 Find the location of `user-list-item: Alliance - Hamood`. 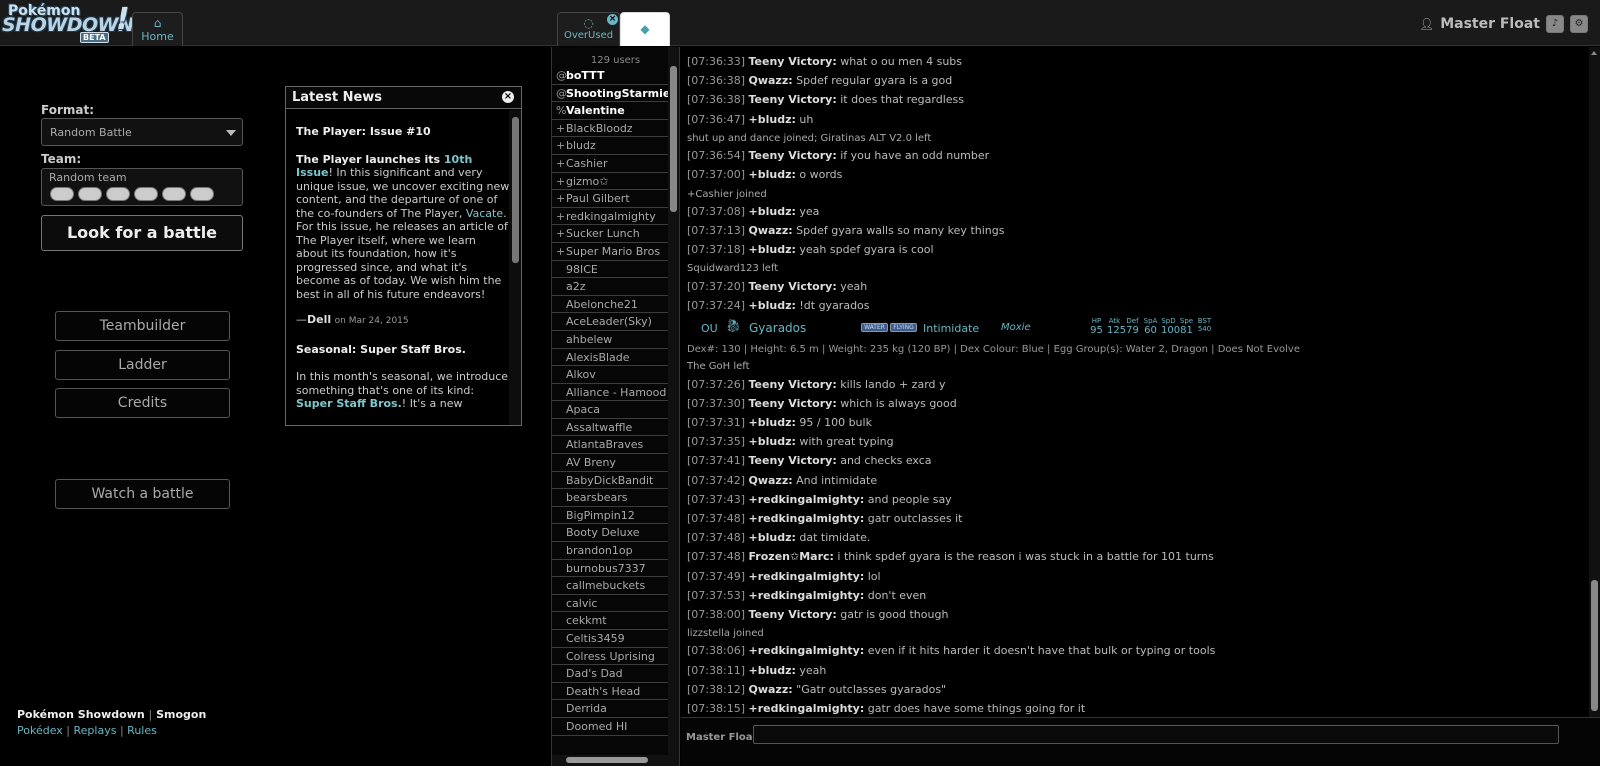

user-list-item: Alliance - Hamood is located at coordinates (610, 393).